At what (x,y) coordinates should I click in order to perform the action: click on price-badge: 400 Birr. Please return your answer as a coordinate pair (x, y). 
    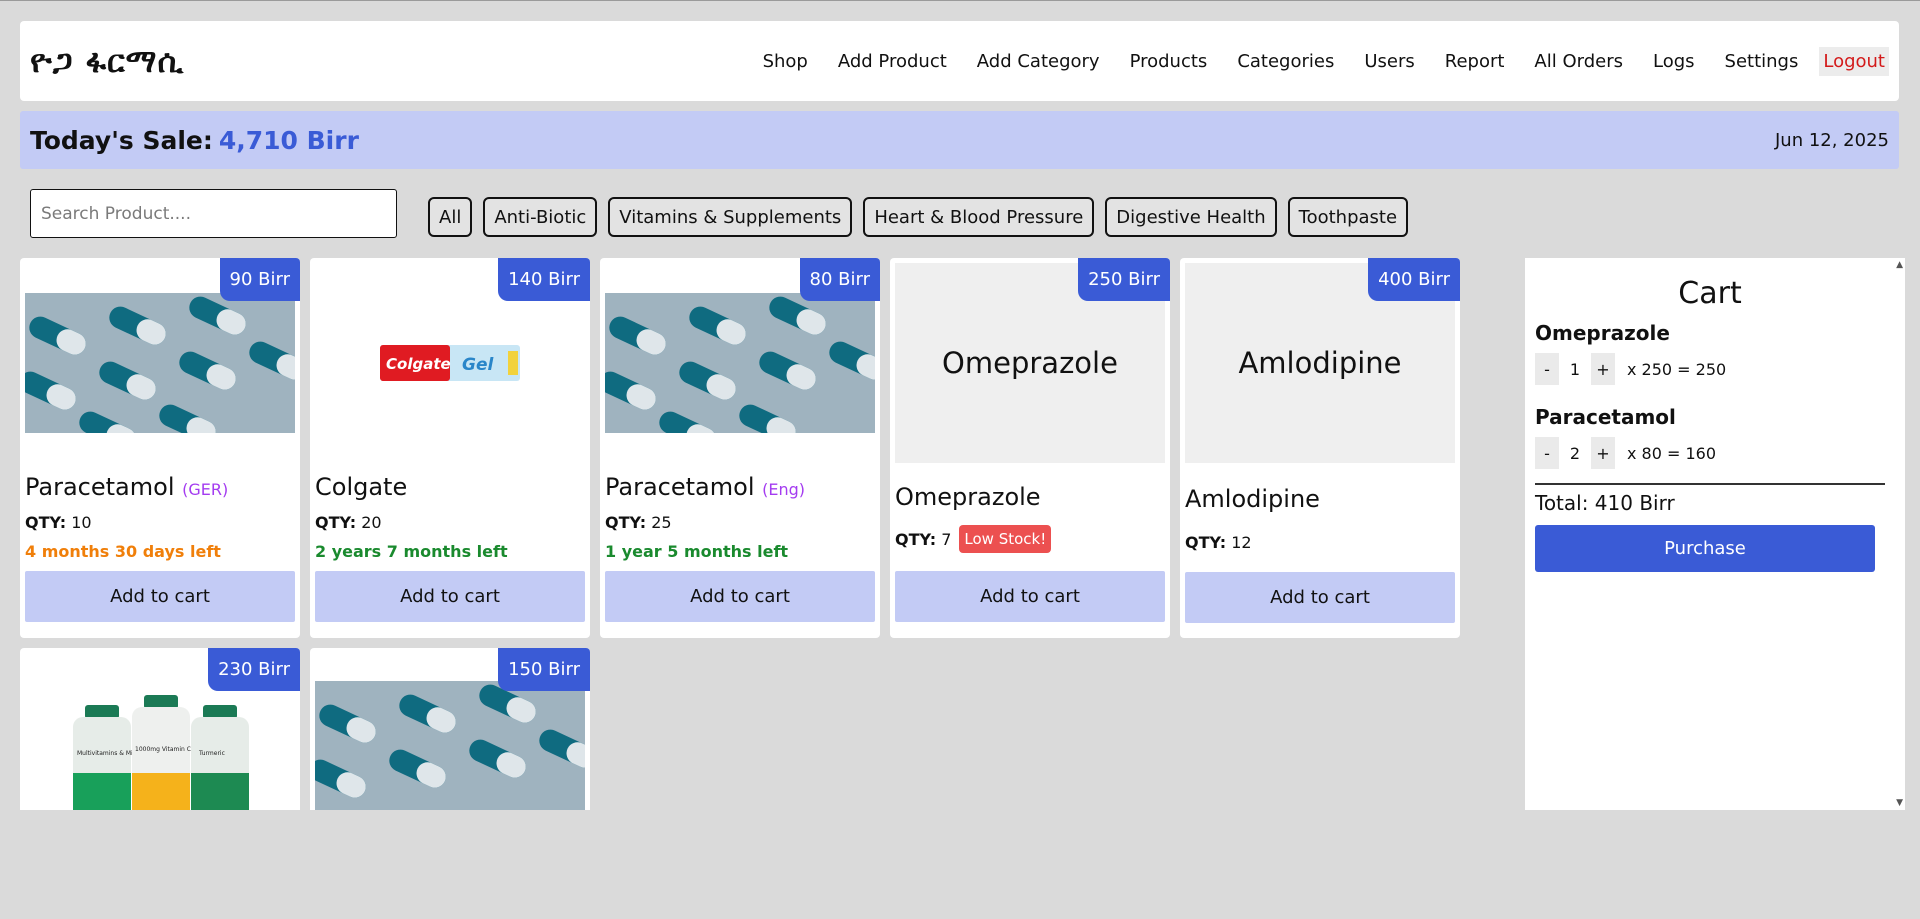
    Looking at the image, I should click on (1414, 279).